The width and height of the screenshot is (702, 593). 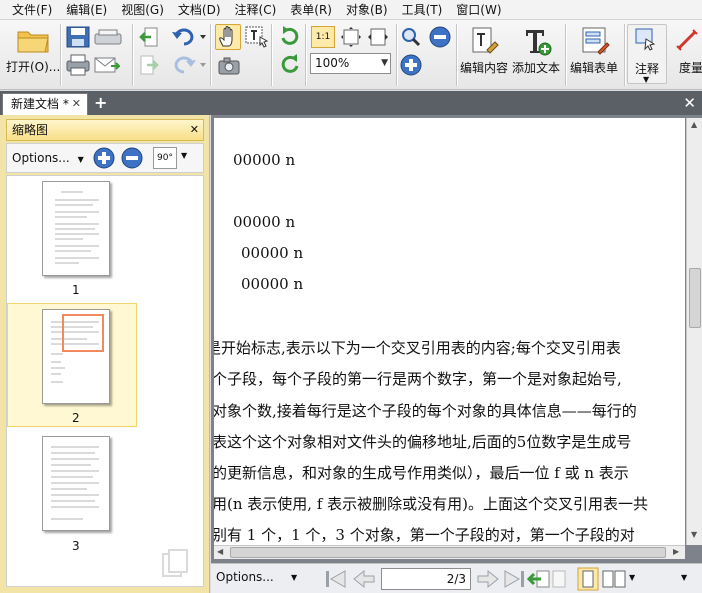 What do you see at coordinates (109, 37) in the screenshot?
I see `scanner-icon` at bounding box center [109, 37].